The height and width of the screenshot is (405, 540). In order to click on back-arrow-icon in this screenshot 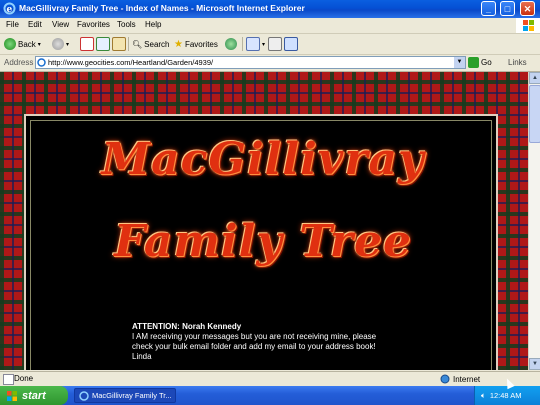, I will do `click(10, 44)`.